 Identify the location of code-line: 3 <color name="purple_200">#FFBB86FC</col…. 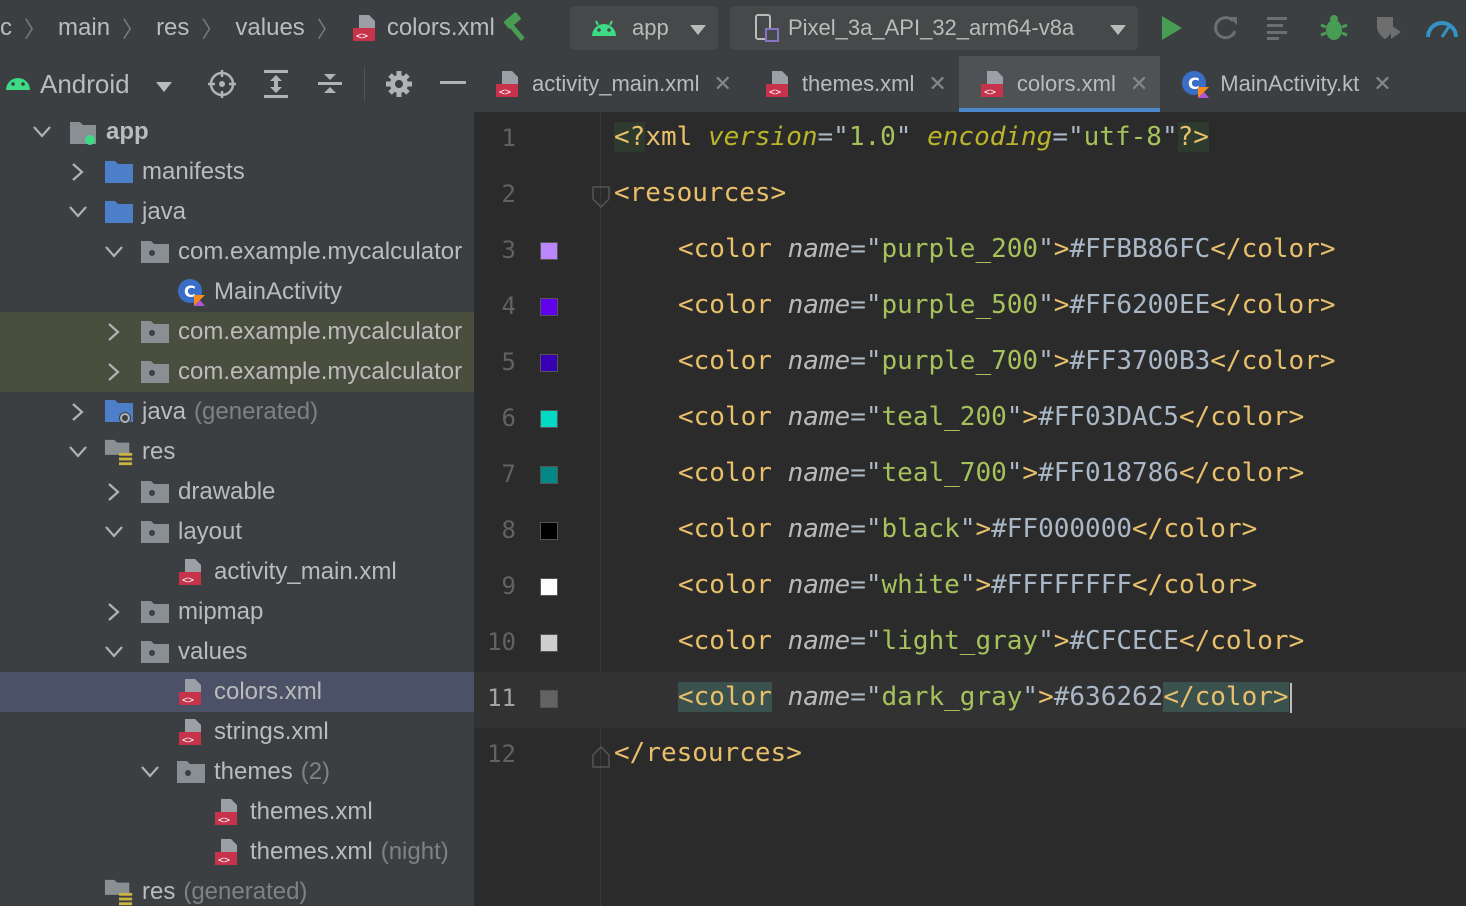
(970, 252).